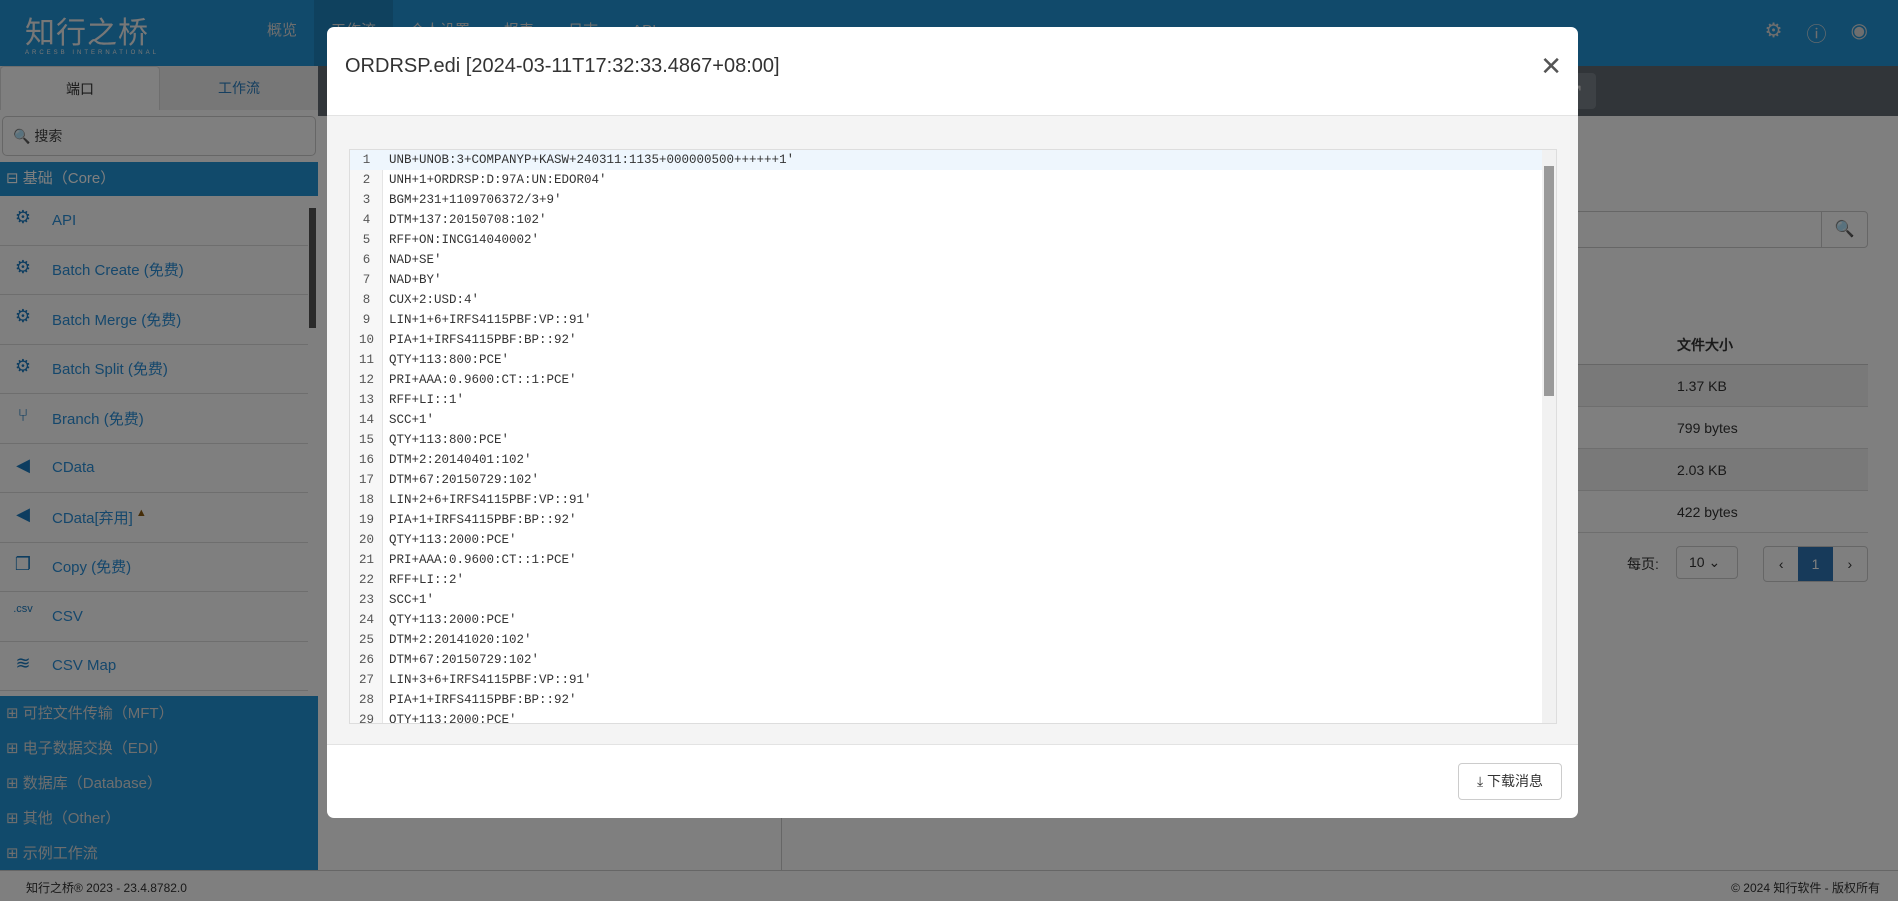  I want to click on close-icon: ✕, so click(1551, 66).